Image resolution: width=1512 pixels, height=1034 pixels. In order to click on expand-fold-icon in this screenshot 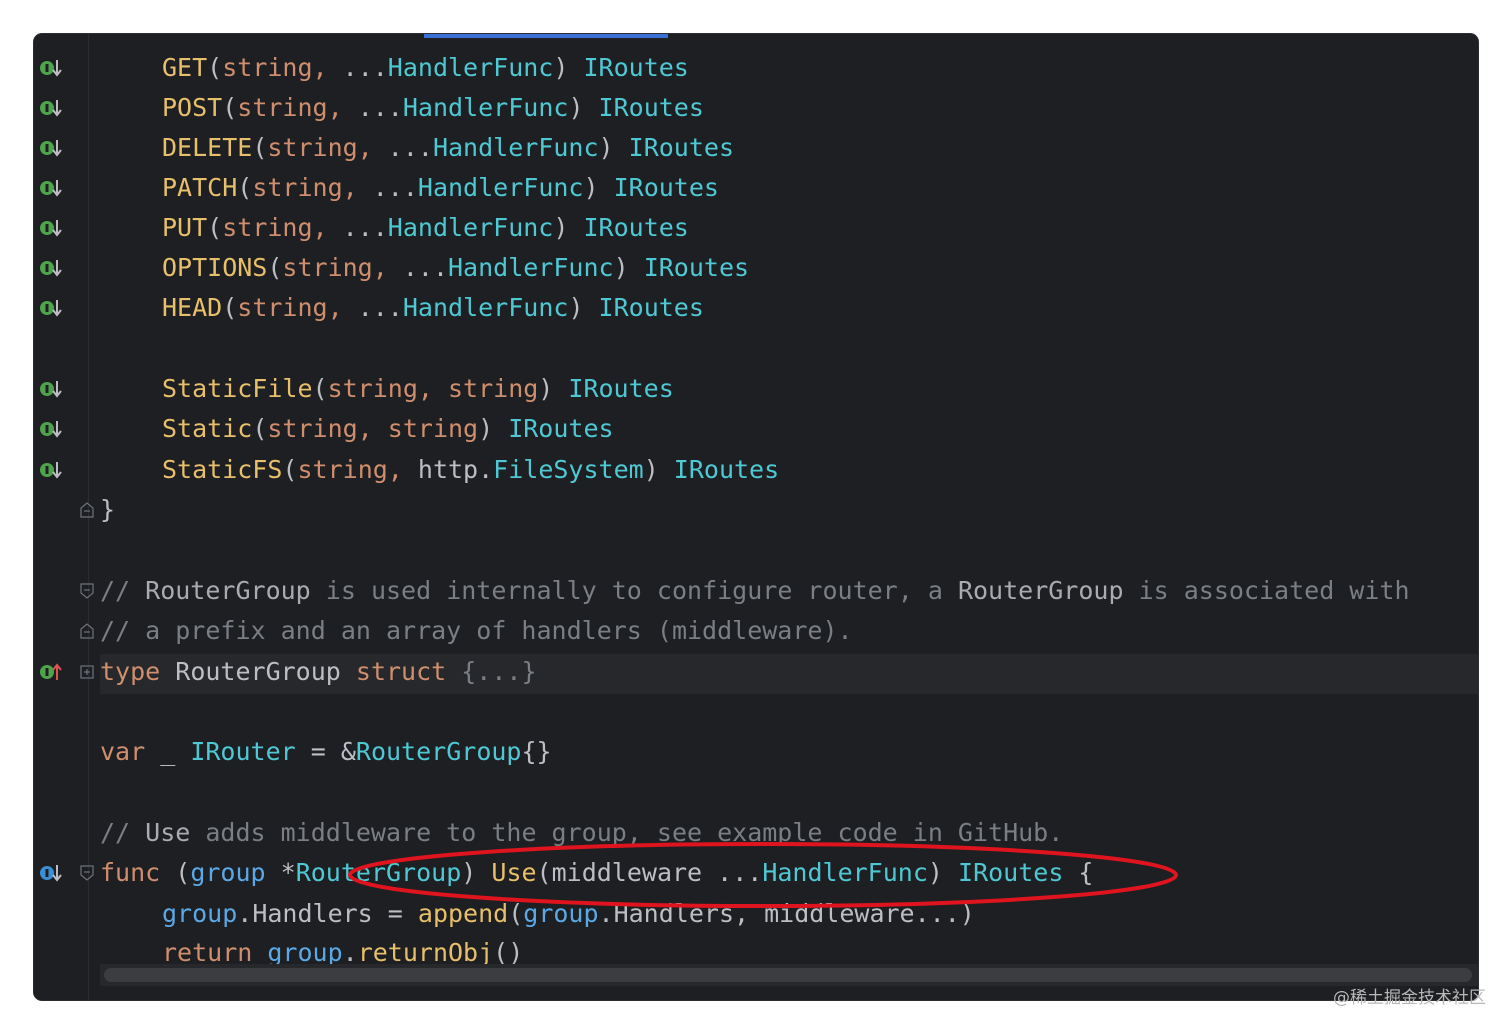, I will do `click(87, 672)`.